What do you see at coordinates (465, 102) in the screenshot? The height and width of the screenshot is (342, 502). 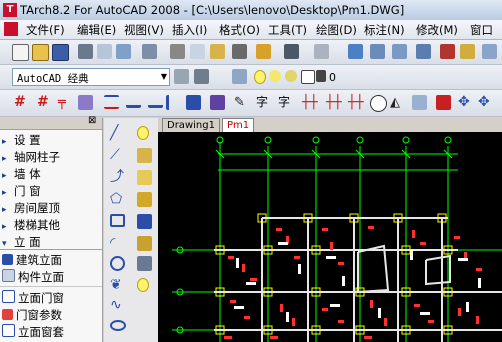 I see `move-icon: ✥` at bounding box center [465, 102].